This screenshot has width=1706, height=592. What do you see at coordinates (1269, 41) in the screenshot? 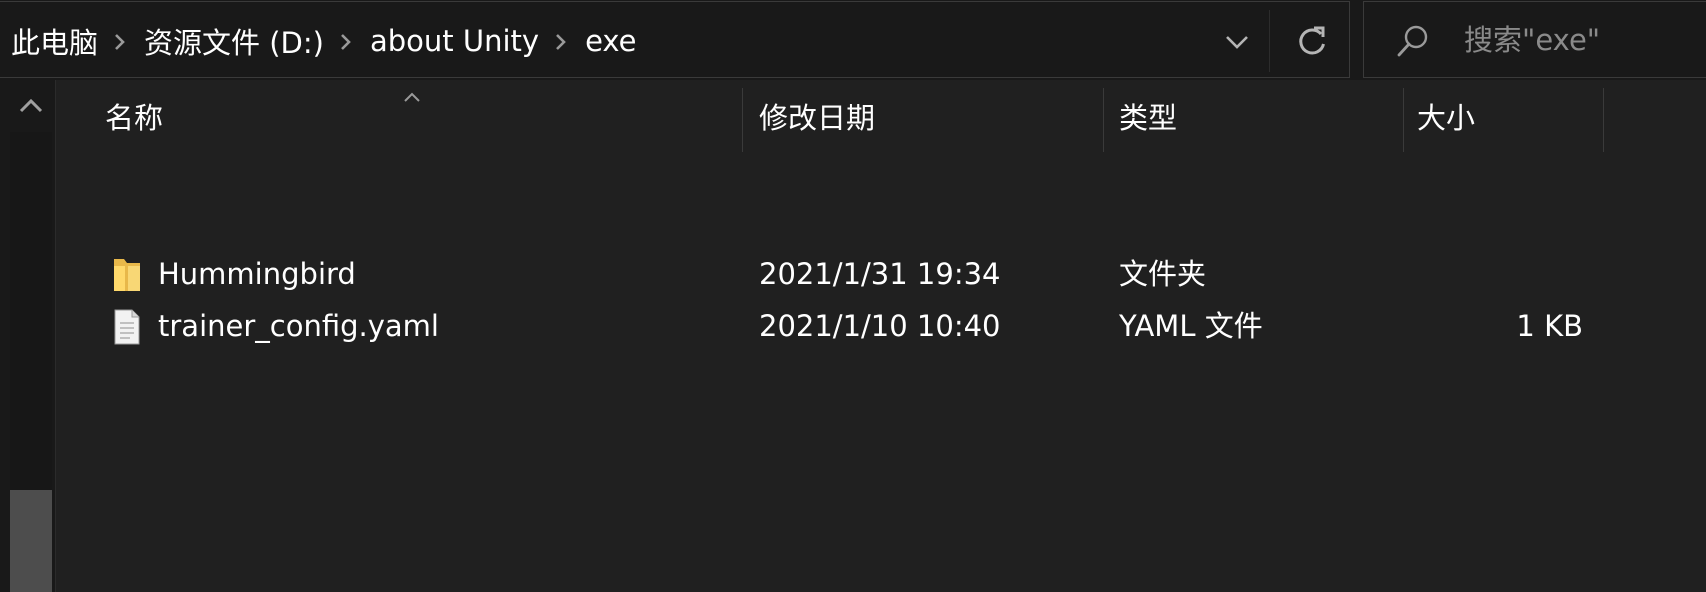
I see `address-divider` at bounding box center [1269, 41].